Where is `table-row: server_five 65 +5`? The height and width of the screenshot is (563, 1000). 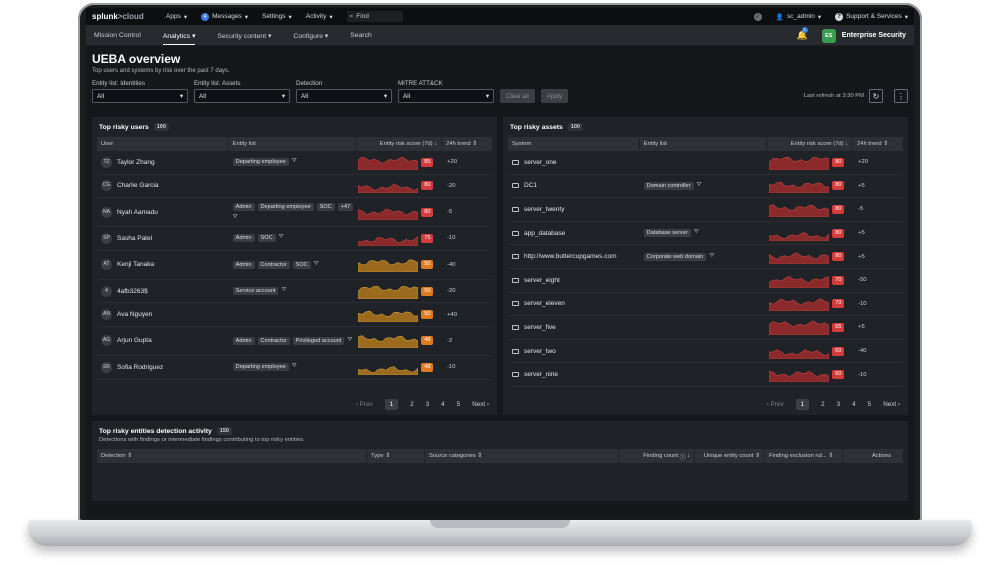 table-row: server_five 65 +5 is located at coordinates (705, 328).